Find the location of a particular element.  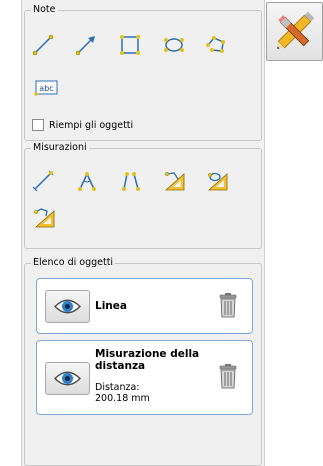

close-annotations-button is located at coordinates (294, 31).